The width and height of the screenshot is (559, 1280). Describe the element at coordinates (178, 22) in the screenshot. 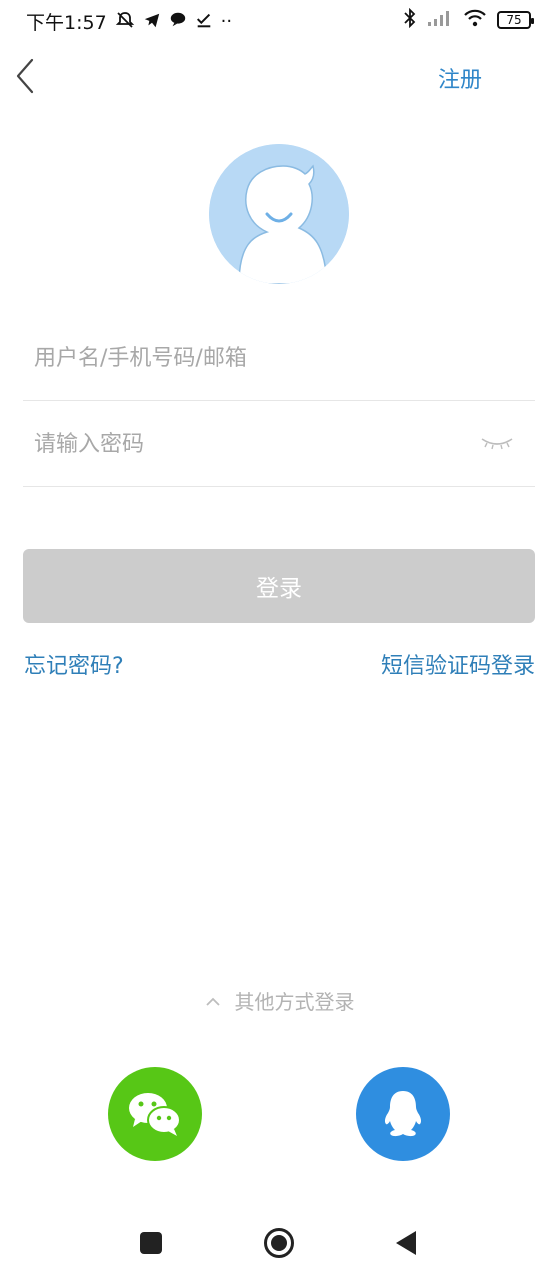

I see `chat-bubble-icon` at that location.